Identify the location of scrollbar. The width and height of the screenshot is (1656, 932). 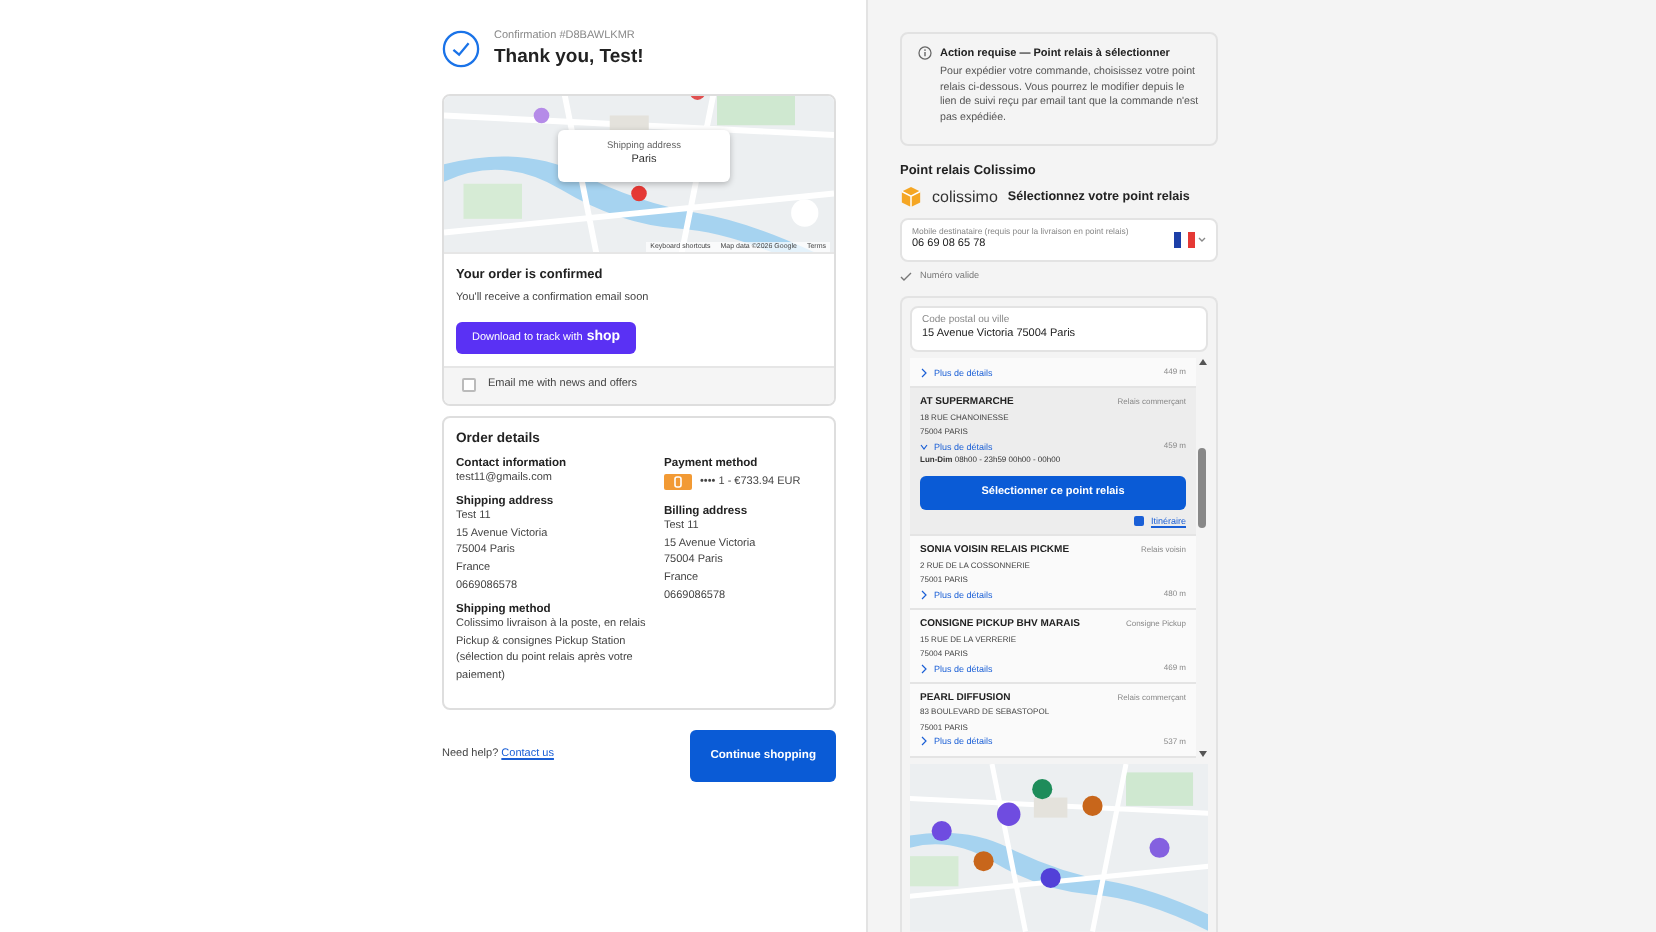
(1202, 558).